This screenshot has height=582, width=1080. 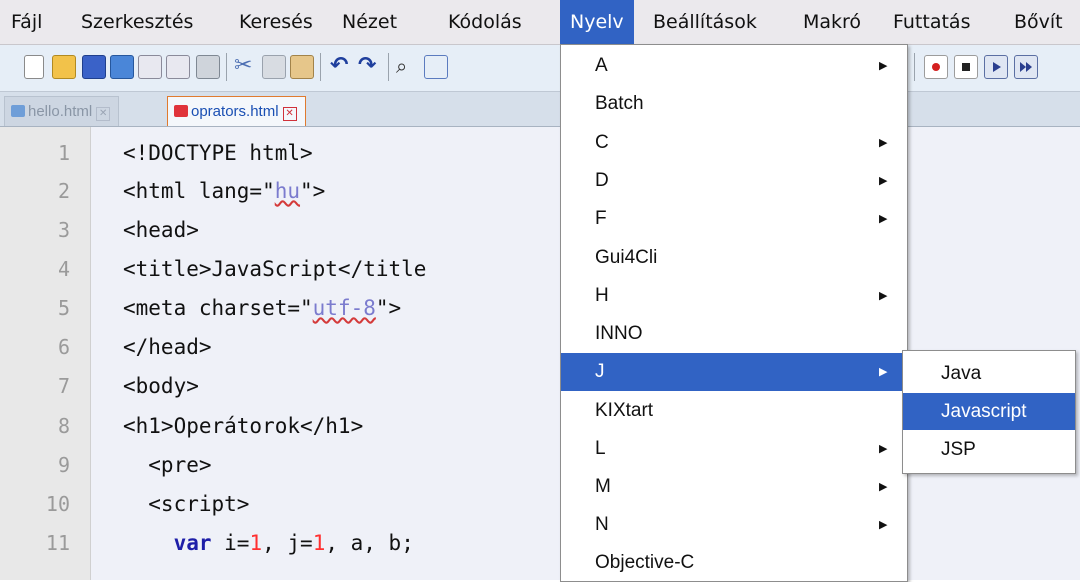 What do you see at coordinates (224, 191) in the screenshot?
I see `code-line: <html lang="hu">` at bounding box center [224, 191].